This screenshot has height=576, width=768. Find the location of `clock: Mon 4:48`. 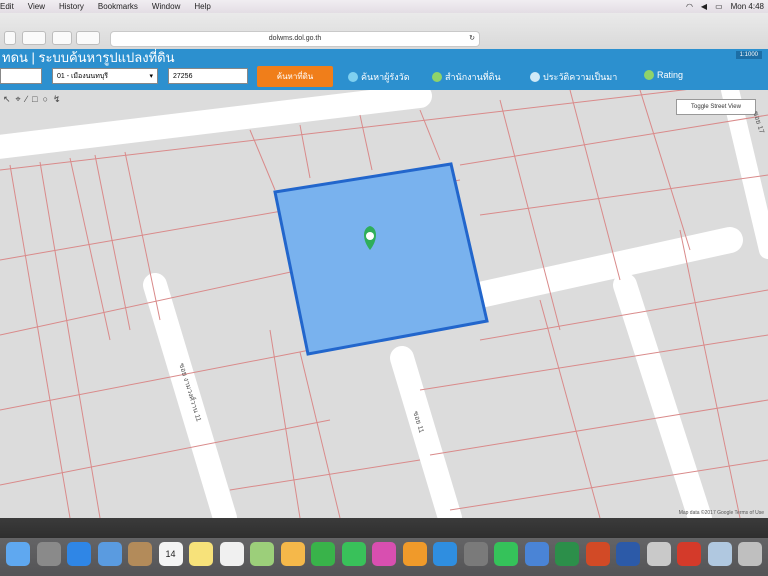

clock: Mon 4:48 is located at coordinates (747, 6).